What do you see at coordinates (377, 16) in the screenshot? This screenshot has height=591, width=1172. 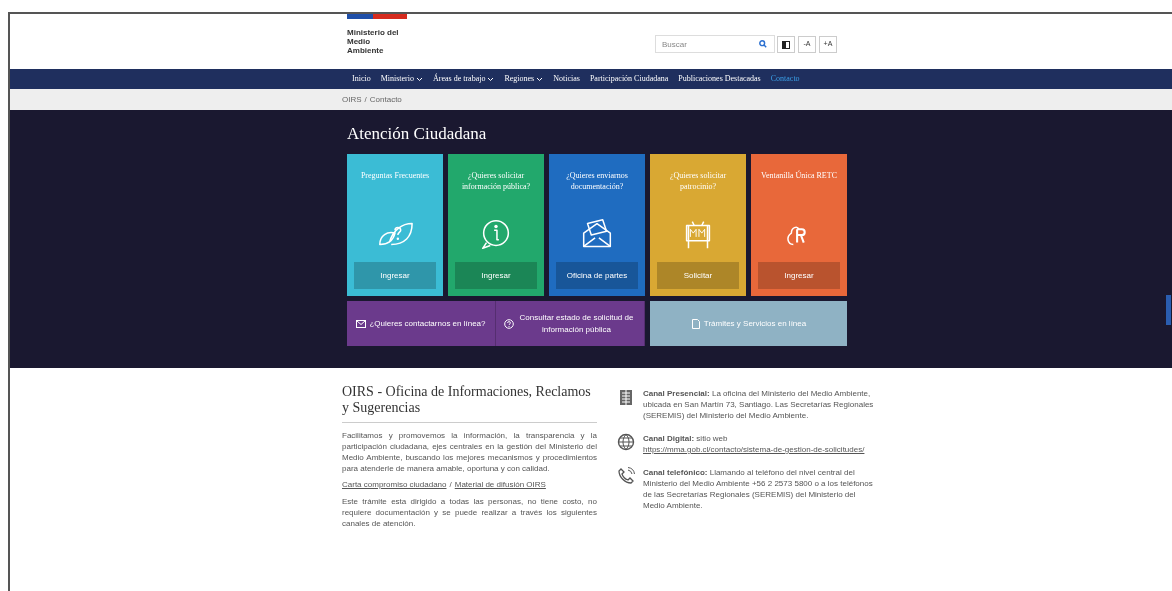 I see `flag-stripe` at bounding box center [377, 16].